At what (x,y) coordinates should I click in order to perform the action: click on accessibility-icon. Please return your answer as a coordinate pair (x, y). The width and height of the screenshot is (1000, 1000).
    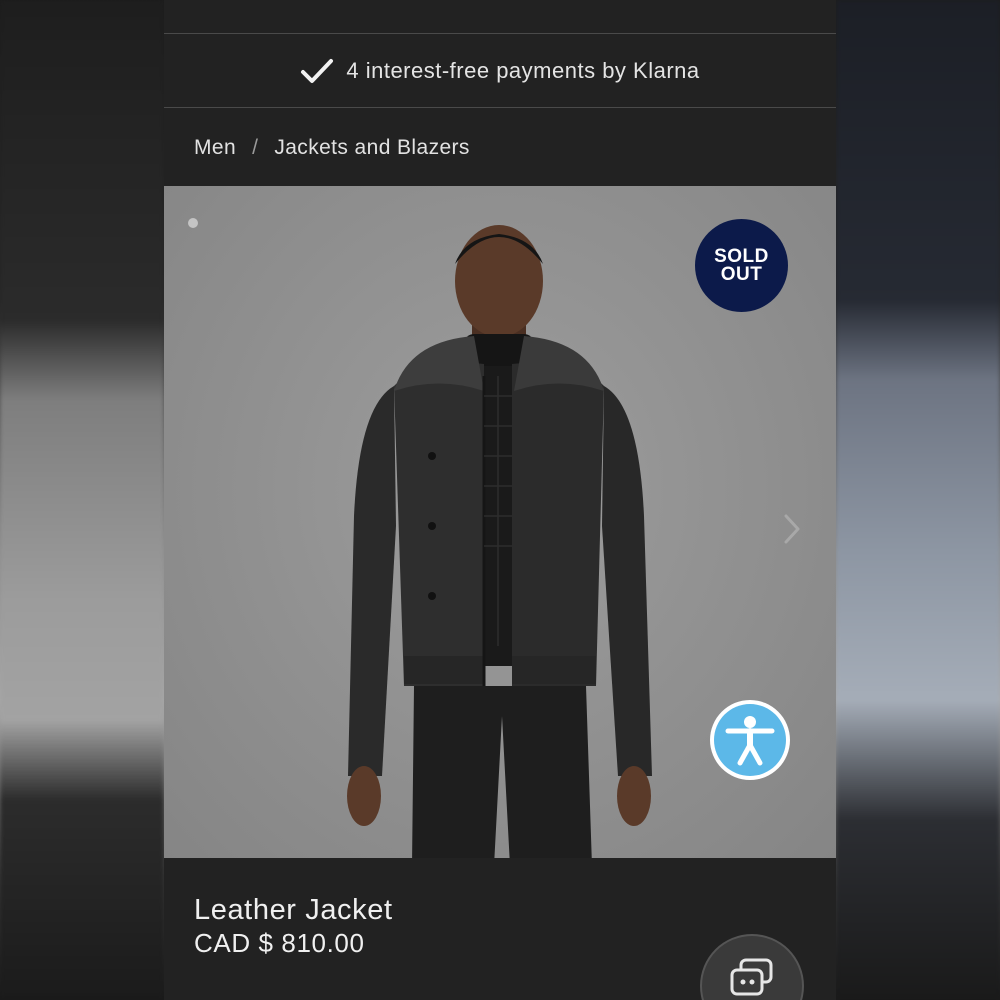
    Looking at the image, I should click on (750, 740).